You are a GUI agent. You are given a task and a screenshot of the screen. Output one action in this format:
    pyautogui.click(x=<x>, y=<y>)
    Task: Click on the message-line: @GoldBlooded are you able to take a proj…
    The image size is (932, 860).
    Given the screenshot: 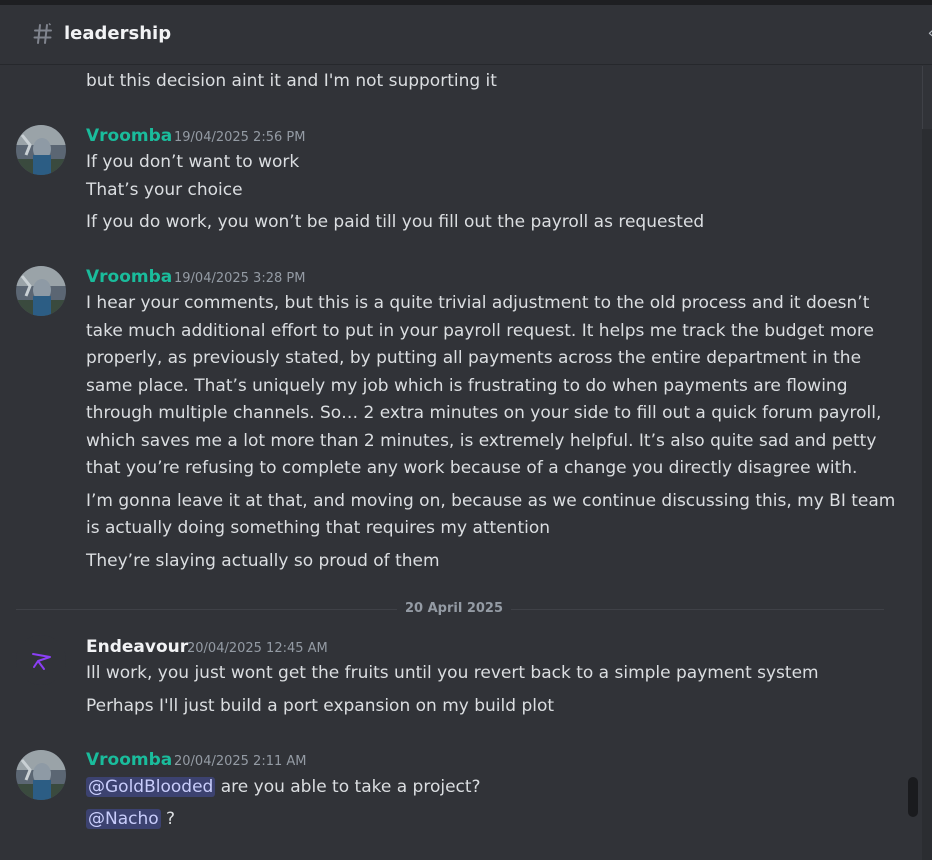 What is the action you would take?
    pyautogui.click(x=283, y=788)
    